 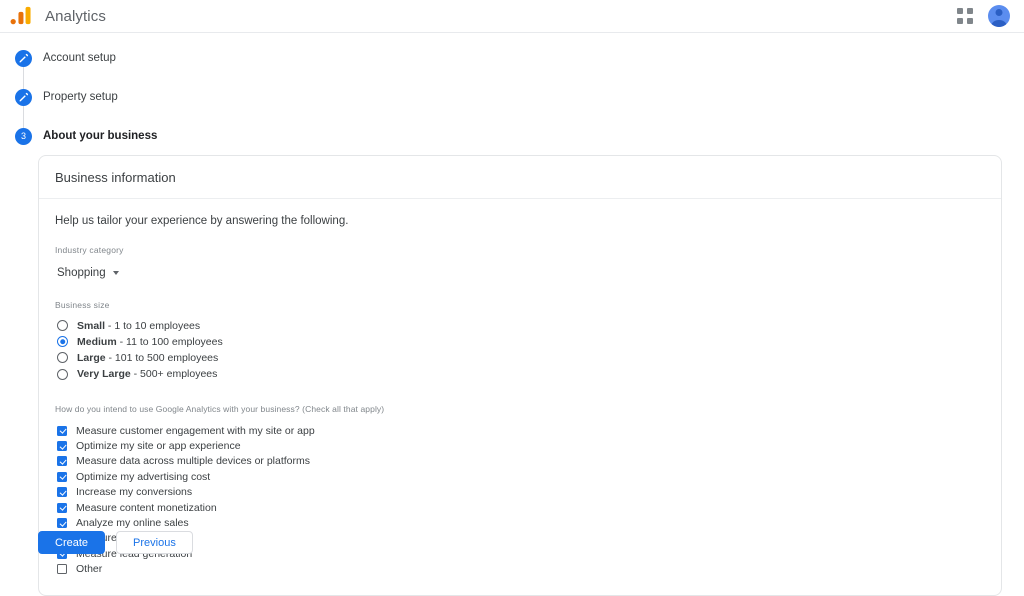 I want to click on step-marker-number: 3, so click(x=23, y=136).